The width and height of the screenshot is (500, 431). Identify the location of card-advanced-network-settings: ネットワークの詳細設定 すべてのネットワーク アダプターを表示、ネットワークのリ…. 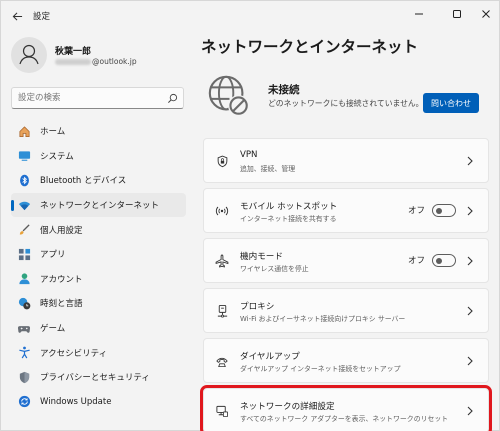
(346, 408).